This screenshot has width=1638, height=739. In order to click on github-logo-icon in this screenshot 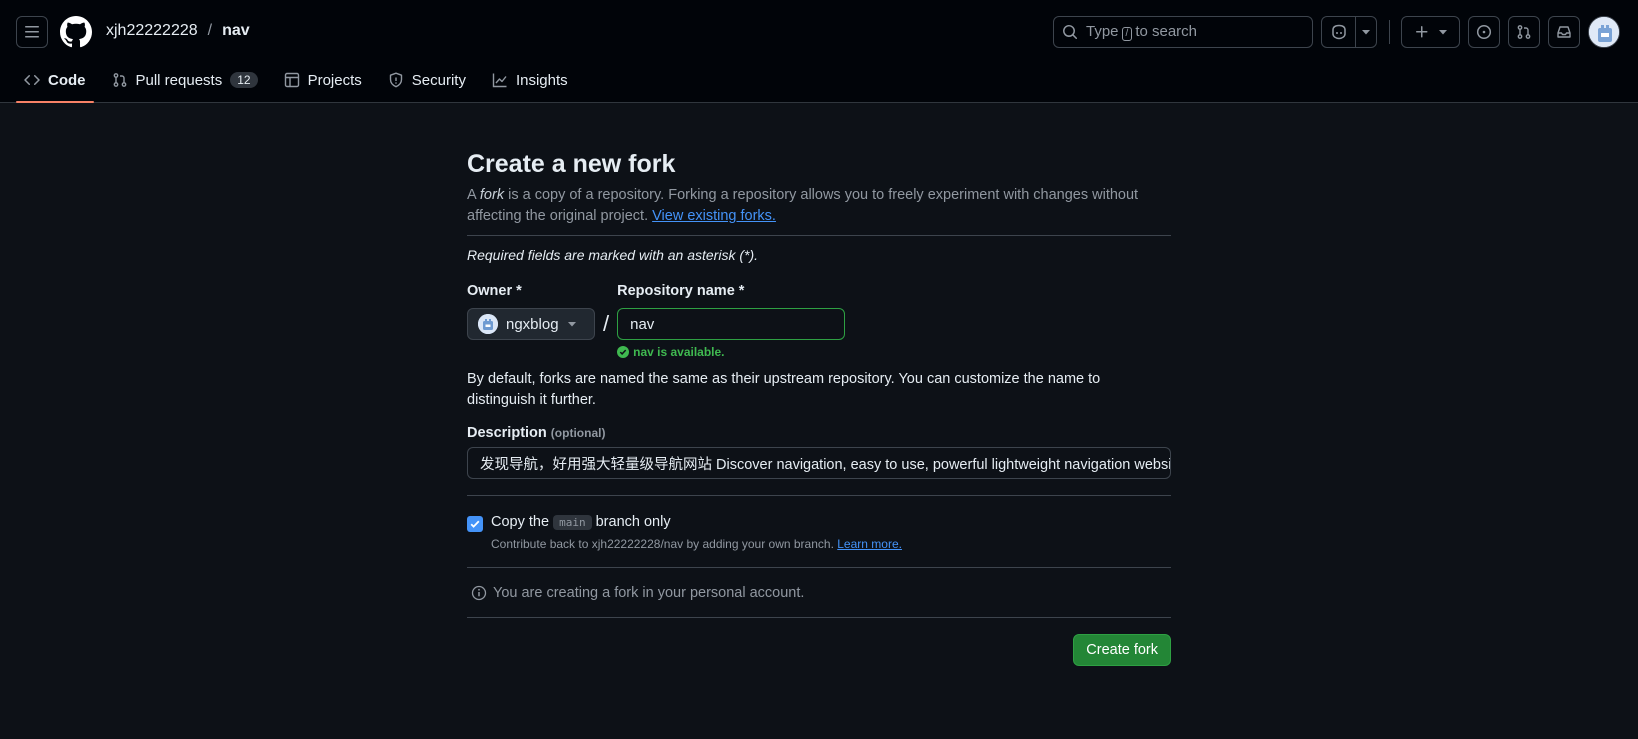, I will do `click(75, 32)`.